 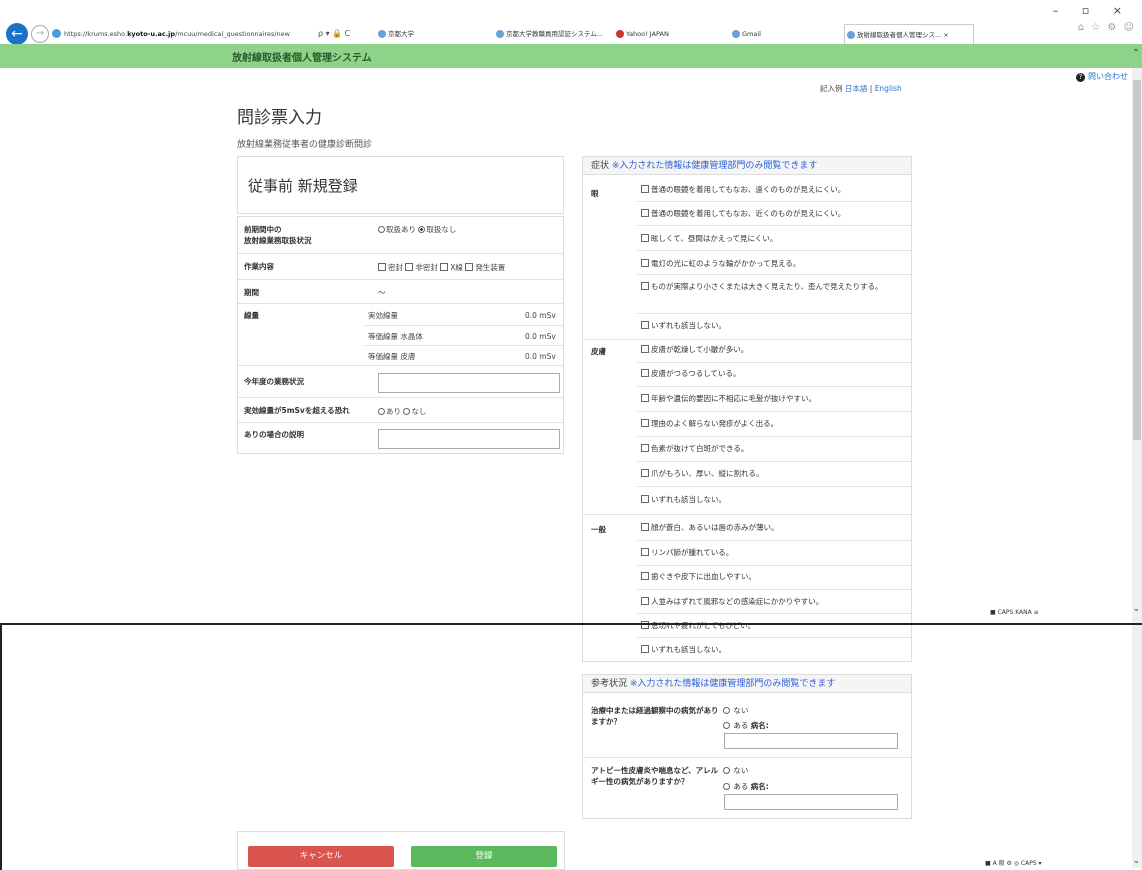 What do you see at coordinates (773, 473) in the screenshot?
I see `skin-symptom-checkbox: 爪がもろい、厚い、縦に割れる。` at bounding box center [773, 473].